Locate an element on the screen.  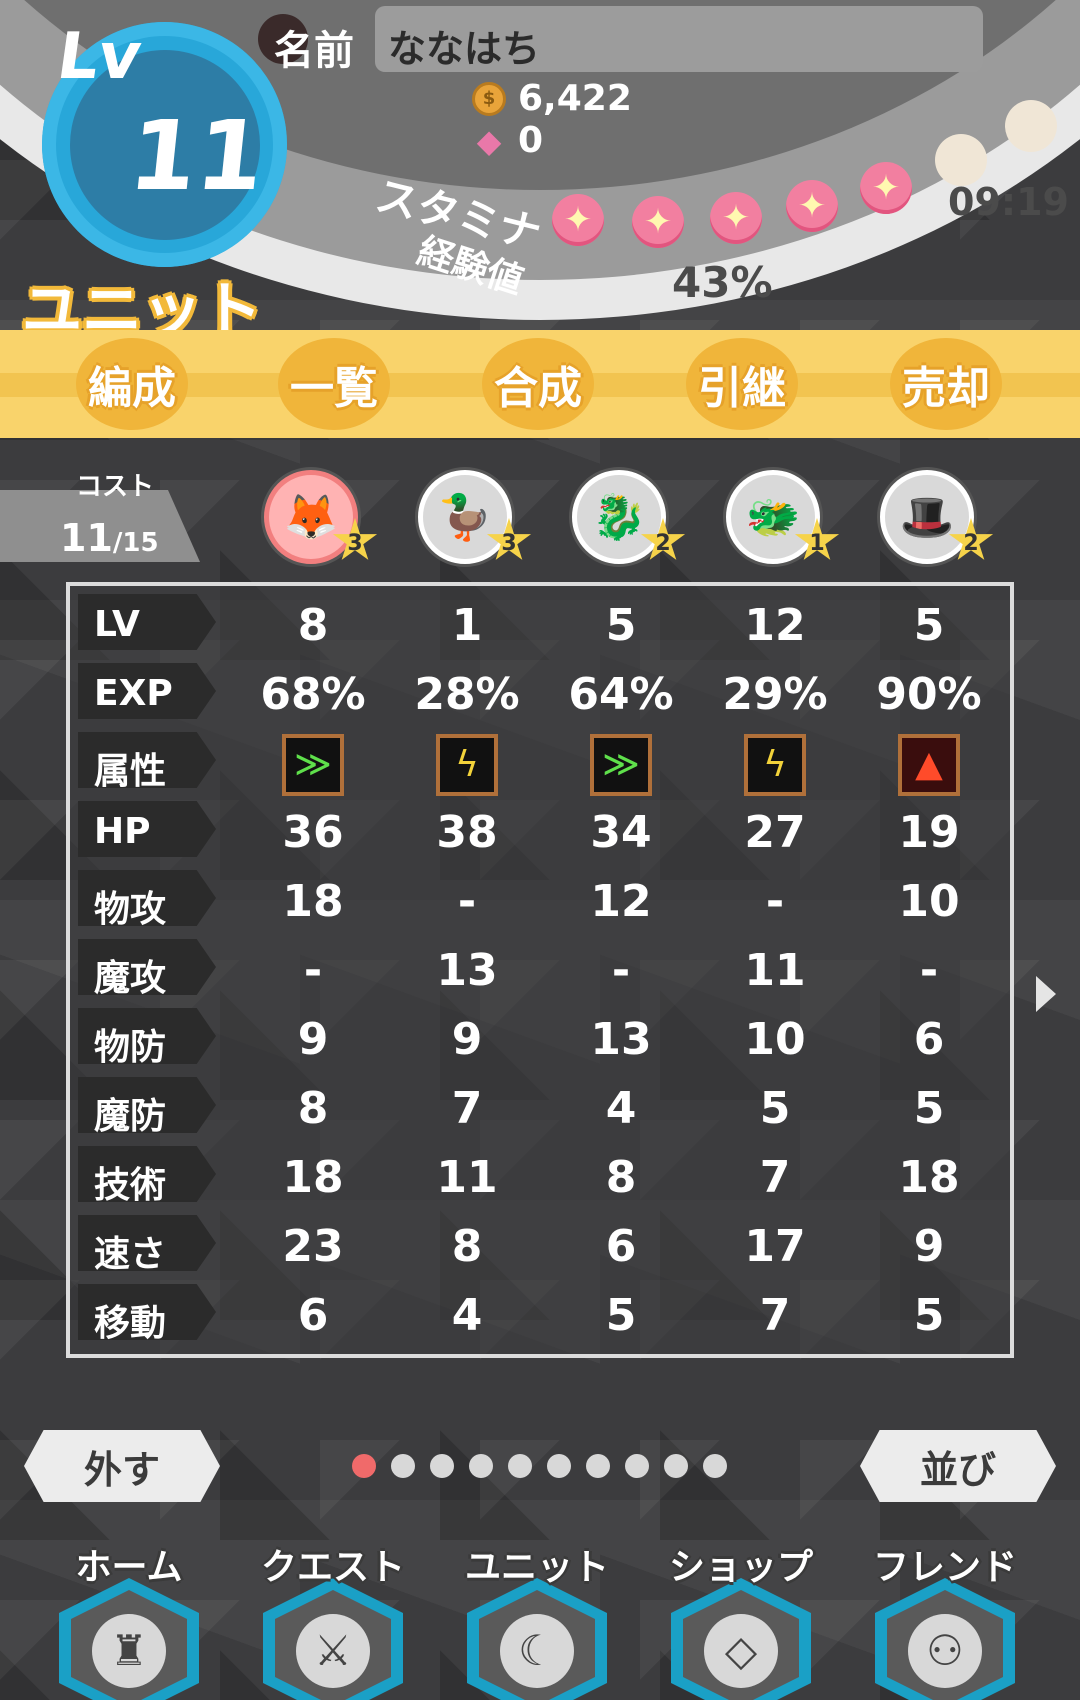
stat-label: 速さ is located at coordinates (130, 1254).